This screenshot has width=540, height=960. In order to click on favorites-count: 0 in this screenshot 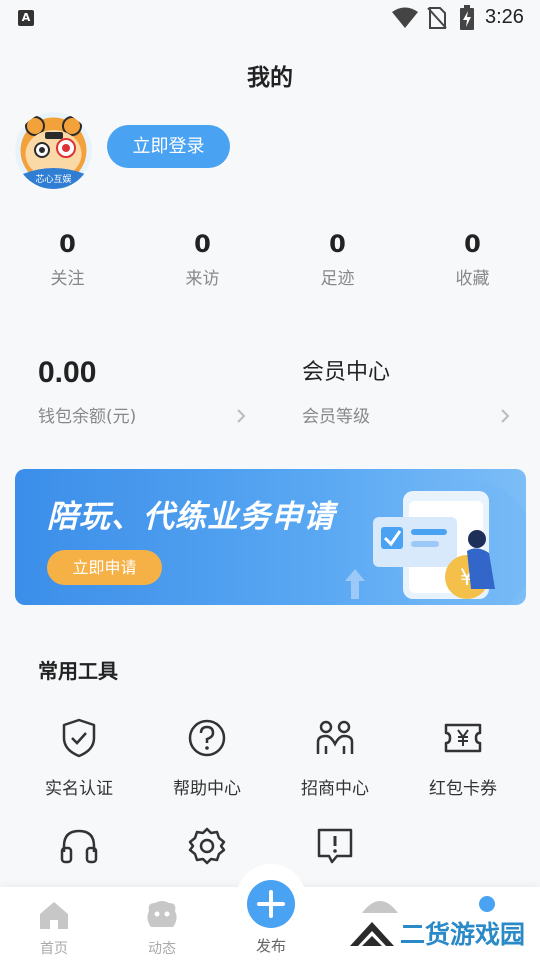, I will do `click(472, 244)`.